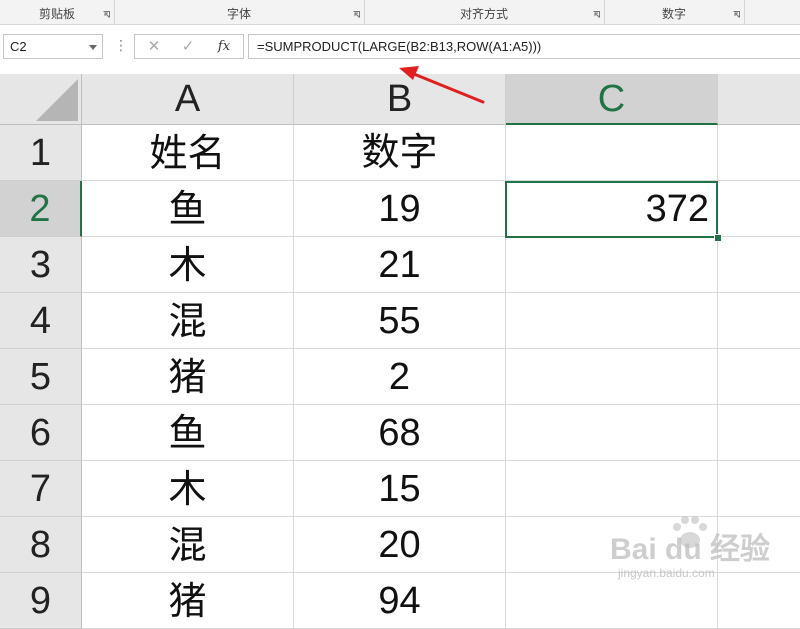 This screenshot has width=800, height=629. I want to click on watermark: Bai du 经验 jingyan.baidu.com, so click(705, 555).